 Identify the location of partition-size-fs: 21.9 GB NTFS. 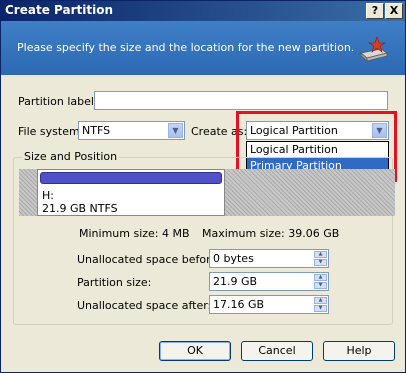
(80, 208).